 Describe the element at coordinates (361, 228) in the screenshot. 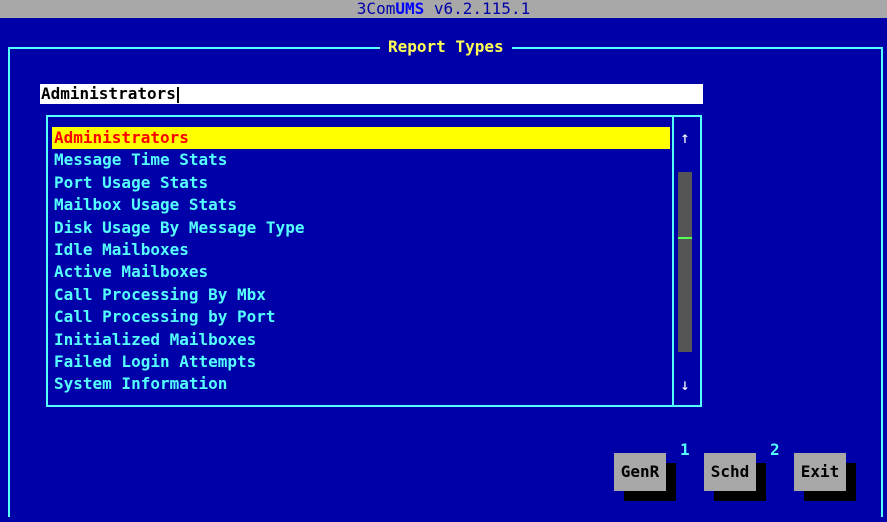

I see `list-item: Disk Usage By Message Type` at that location.